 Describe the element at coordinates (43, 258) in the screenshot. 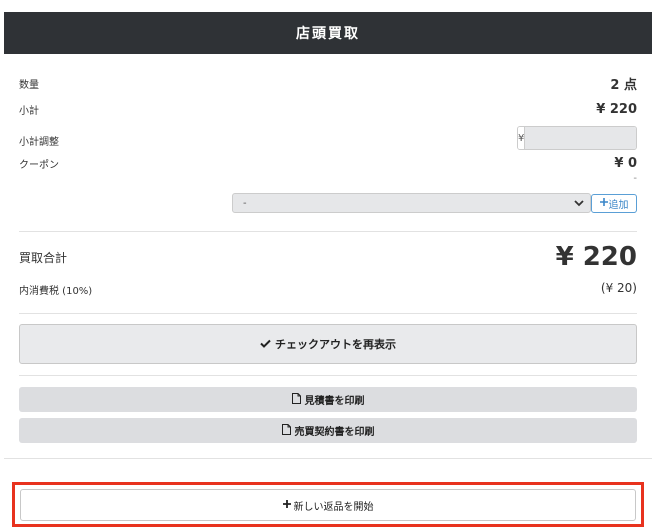

I see `total-label: 買取合計` at that location.